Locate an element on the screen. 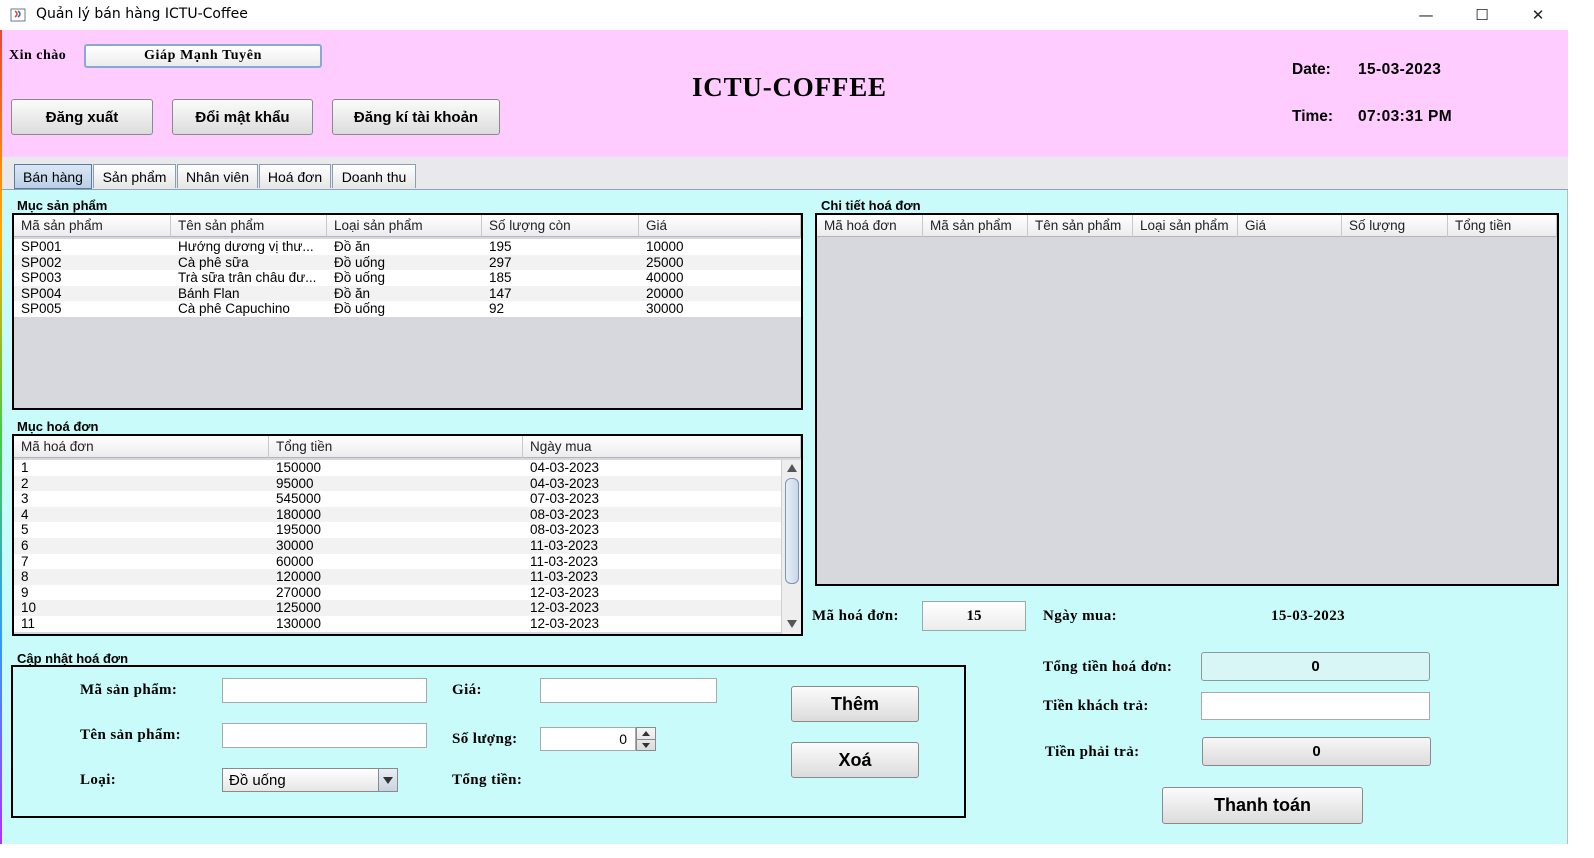 This screenshot has height=858, width=1594. amount-due-label: Tiền phải trả: is located at coordinates (1092, 752).